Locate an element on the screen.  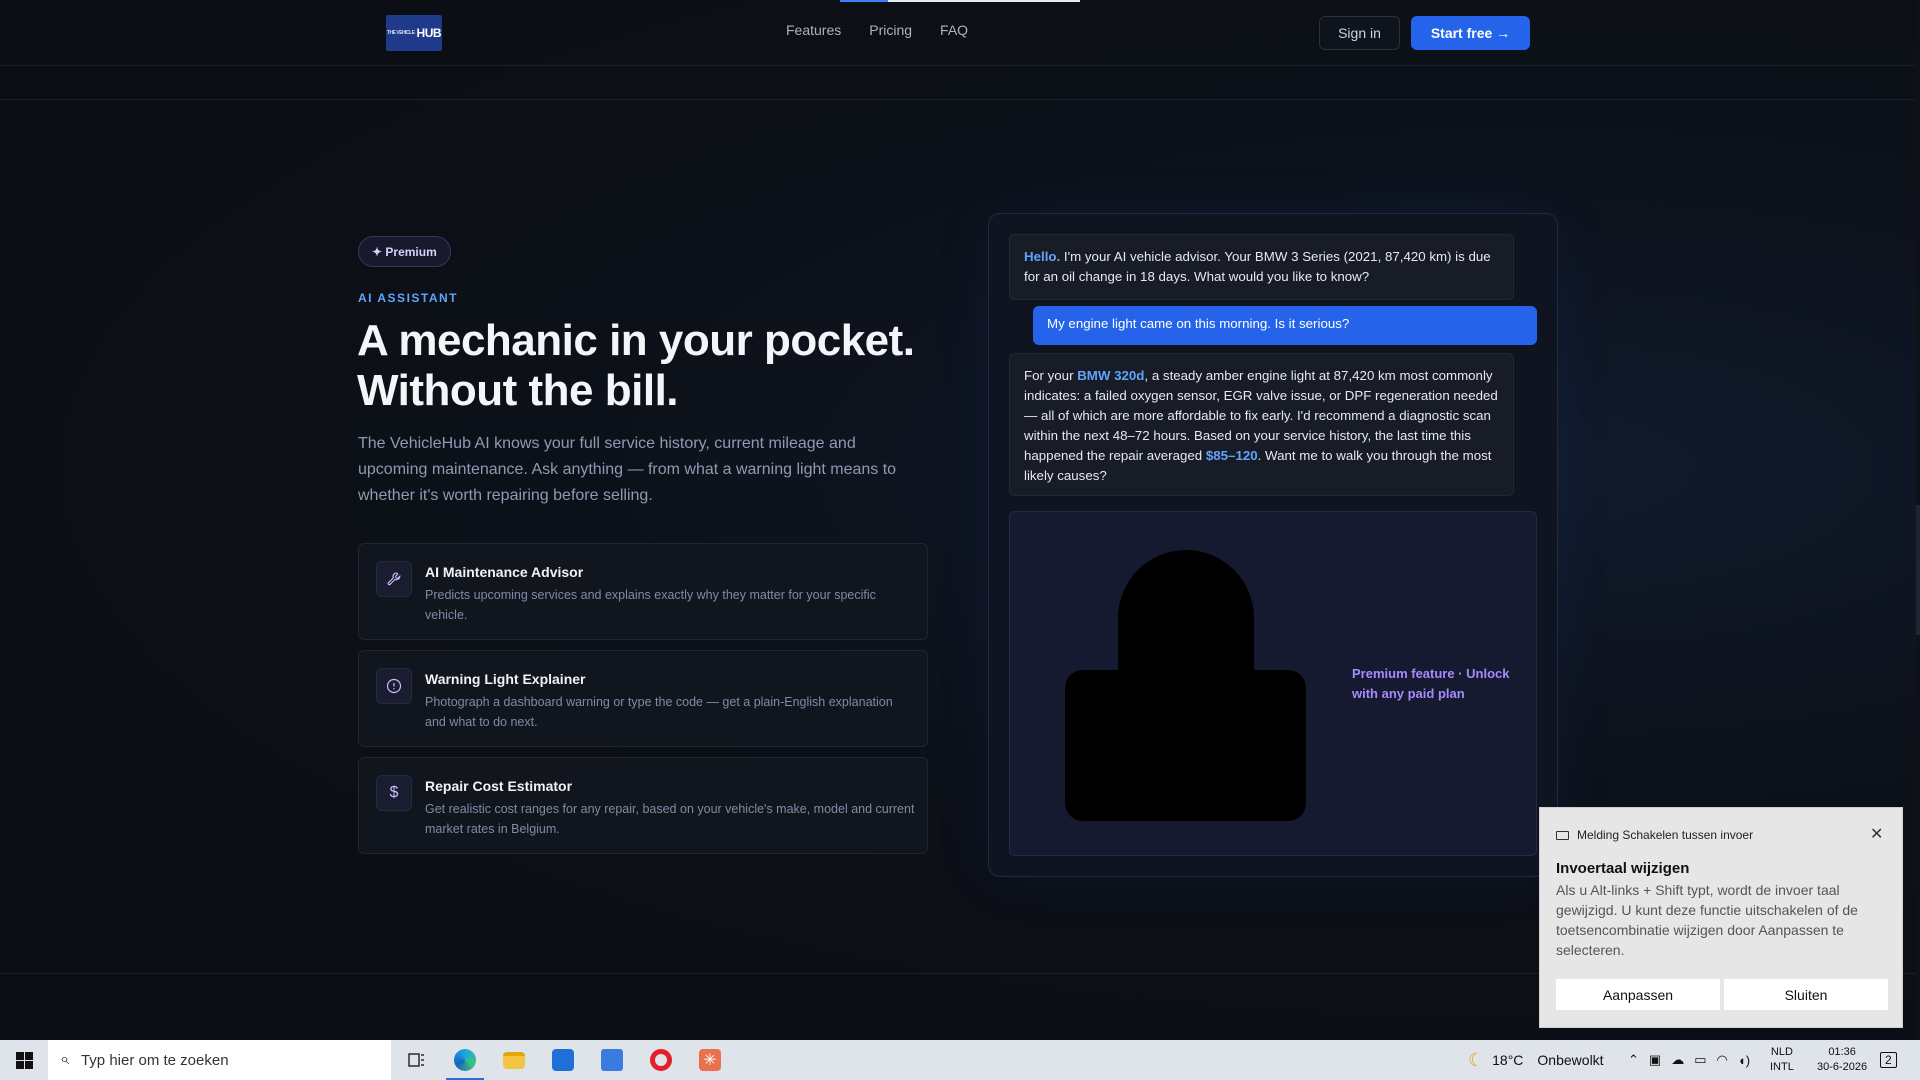
clock: 01:36 30-6-2026 is located at coordinates (1842, 1060).